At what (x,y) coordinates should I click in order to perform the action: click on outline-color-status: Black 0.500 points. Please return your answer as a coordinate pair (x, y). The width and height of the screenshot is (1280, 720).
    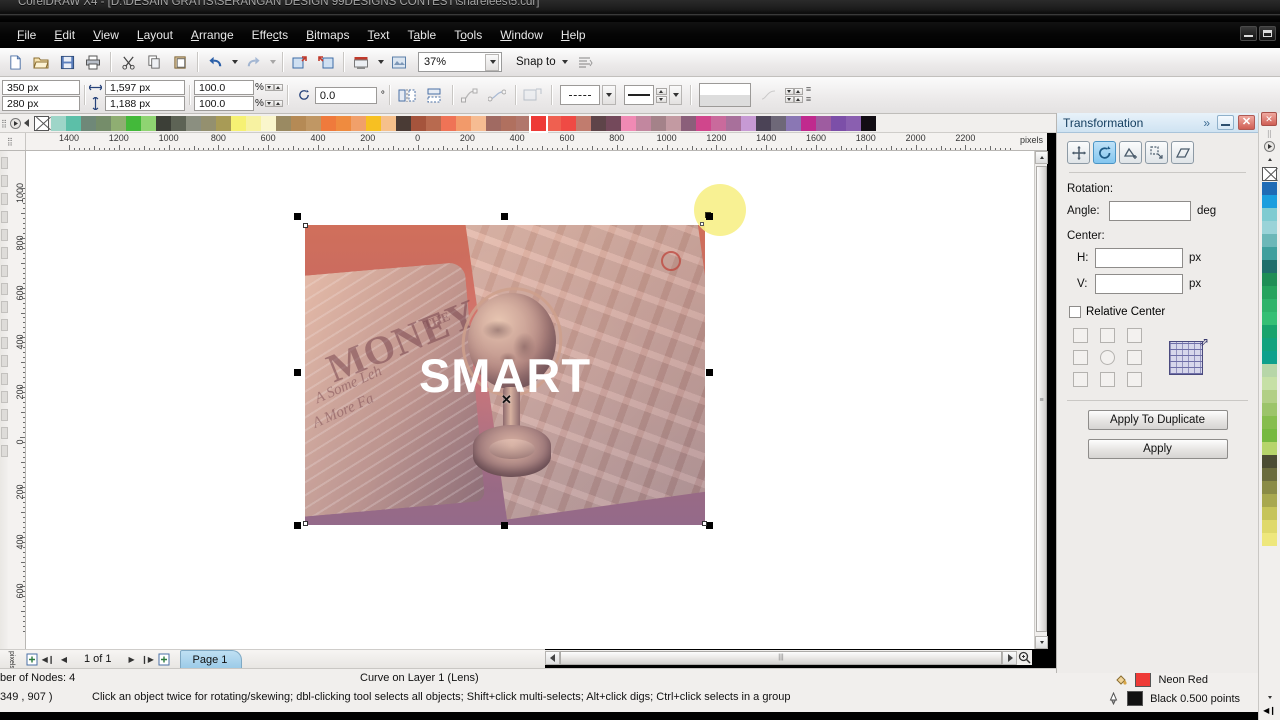
    Looking at the image, I should click on (1173, 698).